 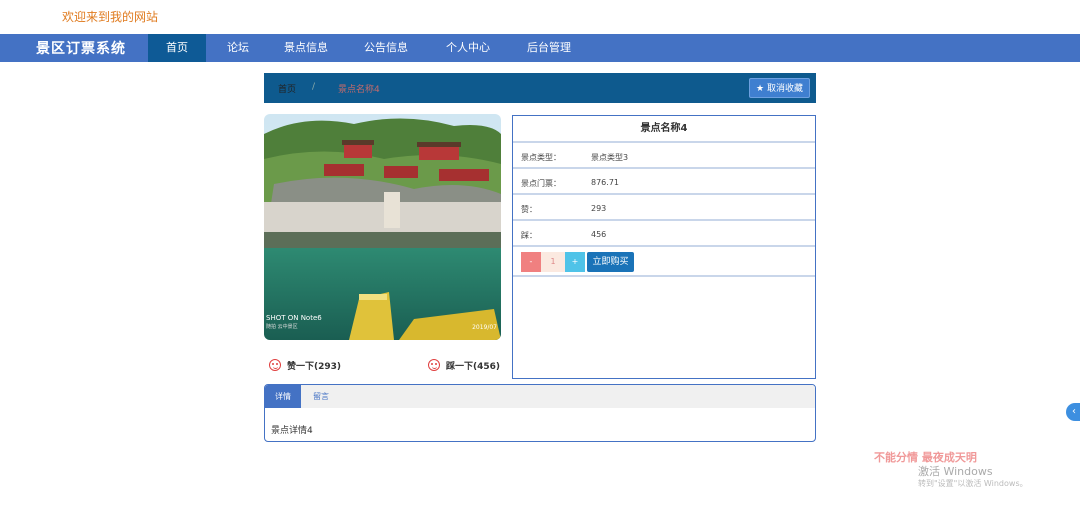 I want to click on side-collapse-button: ‹, so click(x=1073, y=412).